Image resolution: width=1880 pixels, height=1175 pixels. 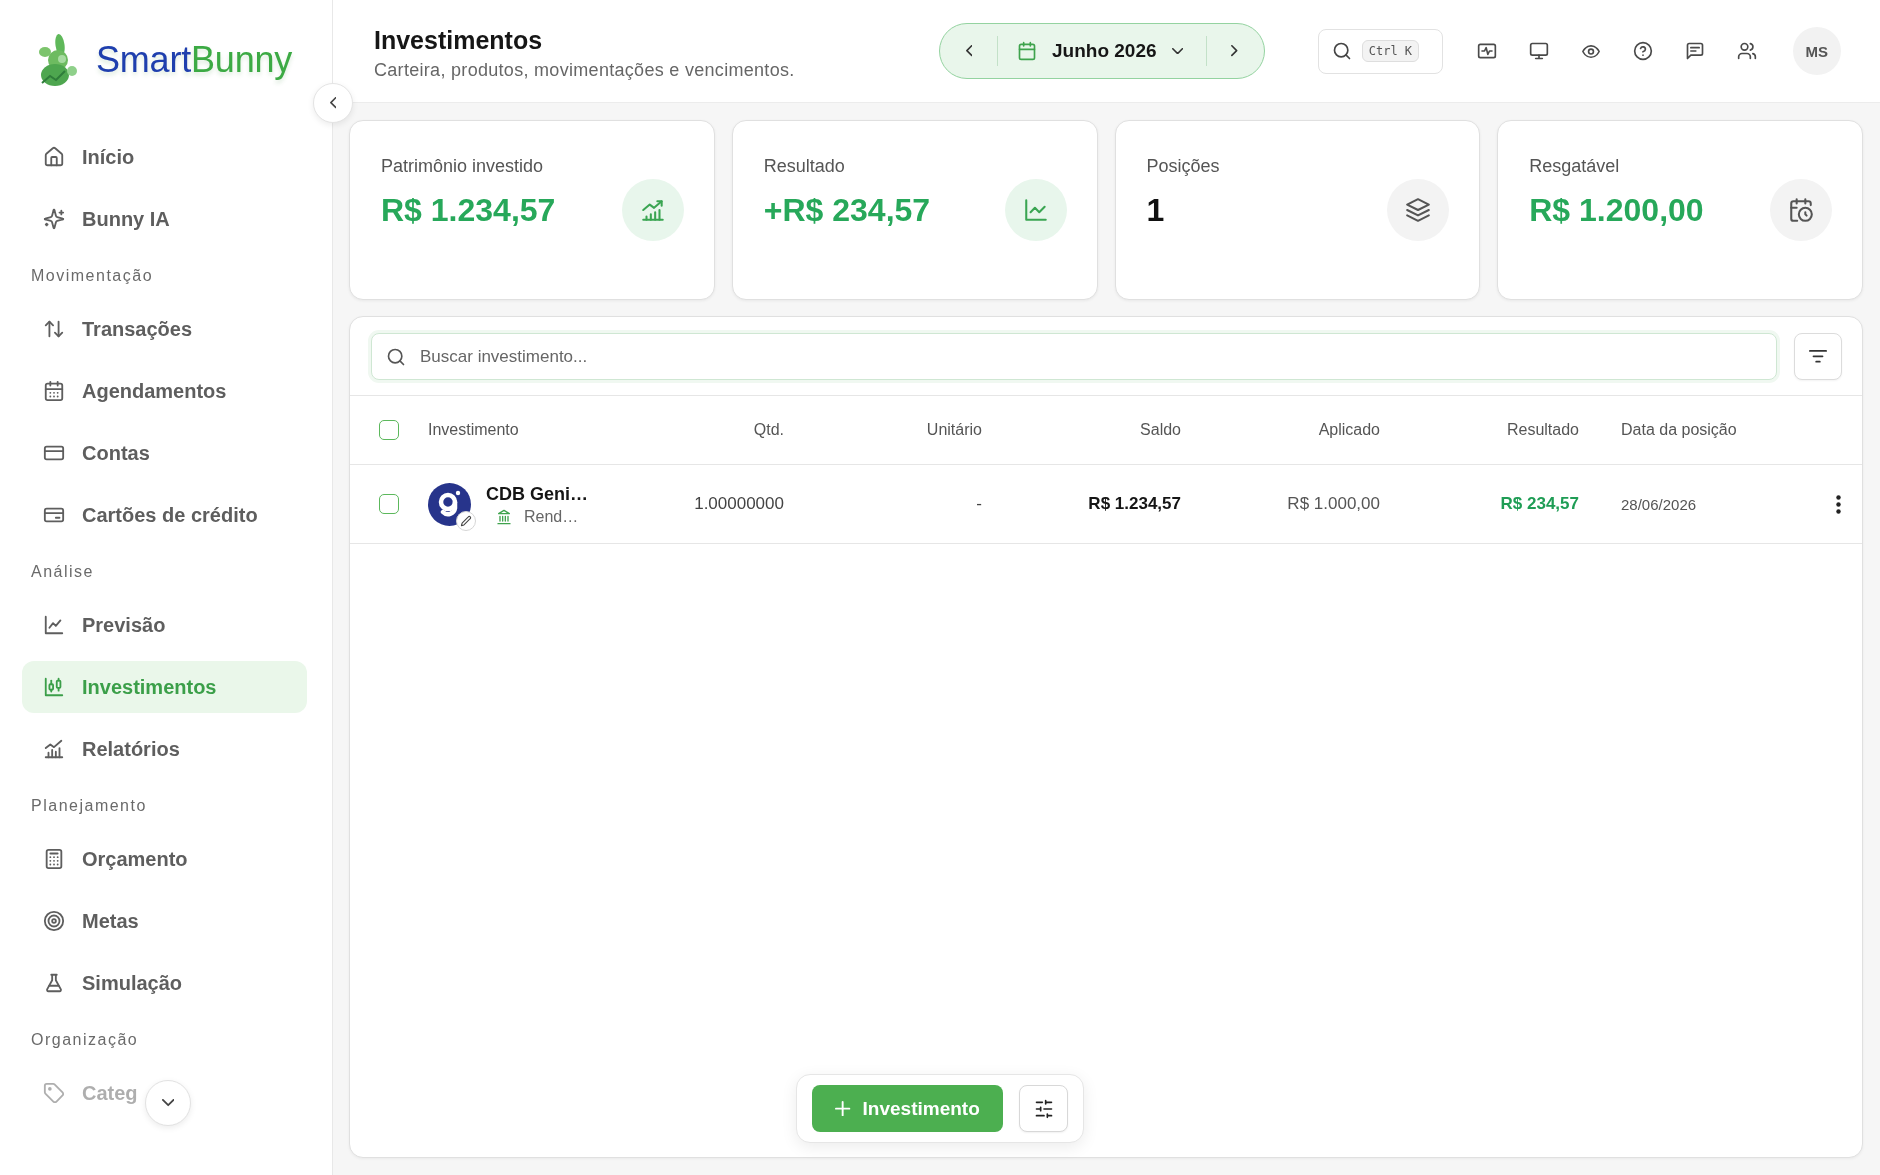 I want to click on tag-icon, so click(x=54, y=1093).